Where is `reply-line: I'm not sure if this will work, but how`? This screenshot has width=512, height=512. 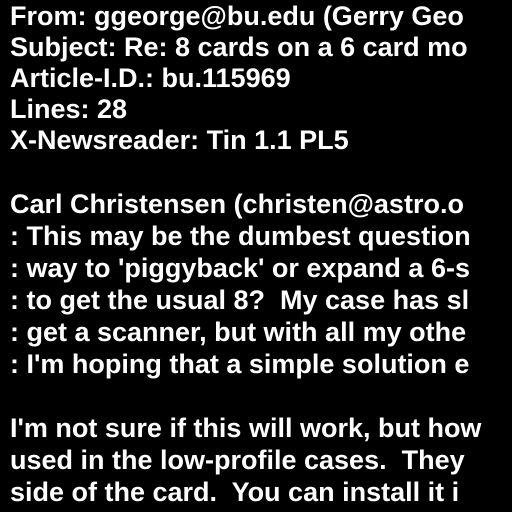 reply-line: I'm not sure if this will work, but how is located at coordinates (246, 428).